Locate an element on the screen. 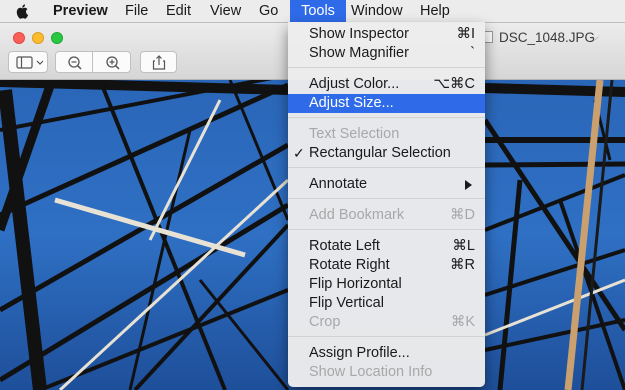  menu-item-add-bookmark: Add Bookmark ⌘D is located at coordinates (386, 215).